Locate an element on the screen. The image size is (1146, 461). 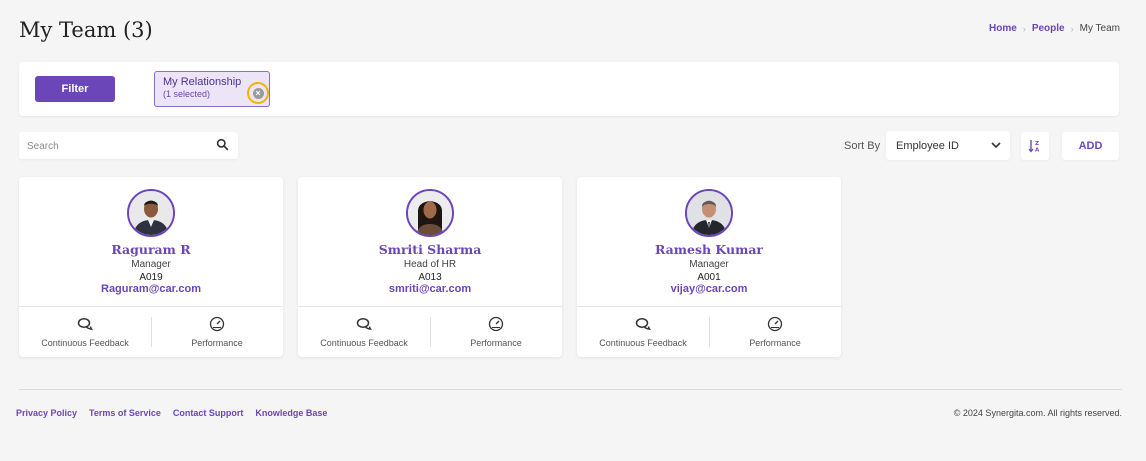
employee-name: Raguram R is located at coordinates (151, 249).